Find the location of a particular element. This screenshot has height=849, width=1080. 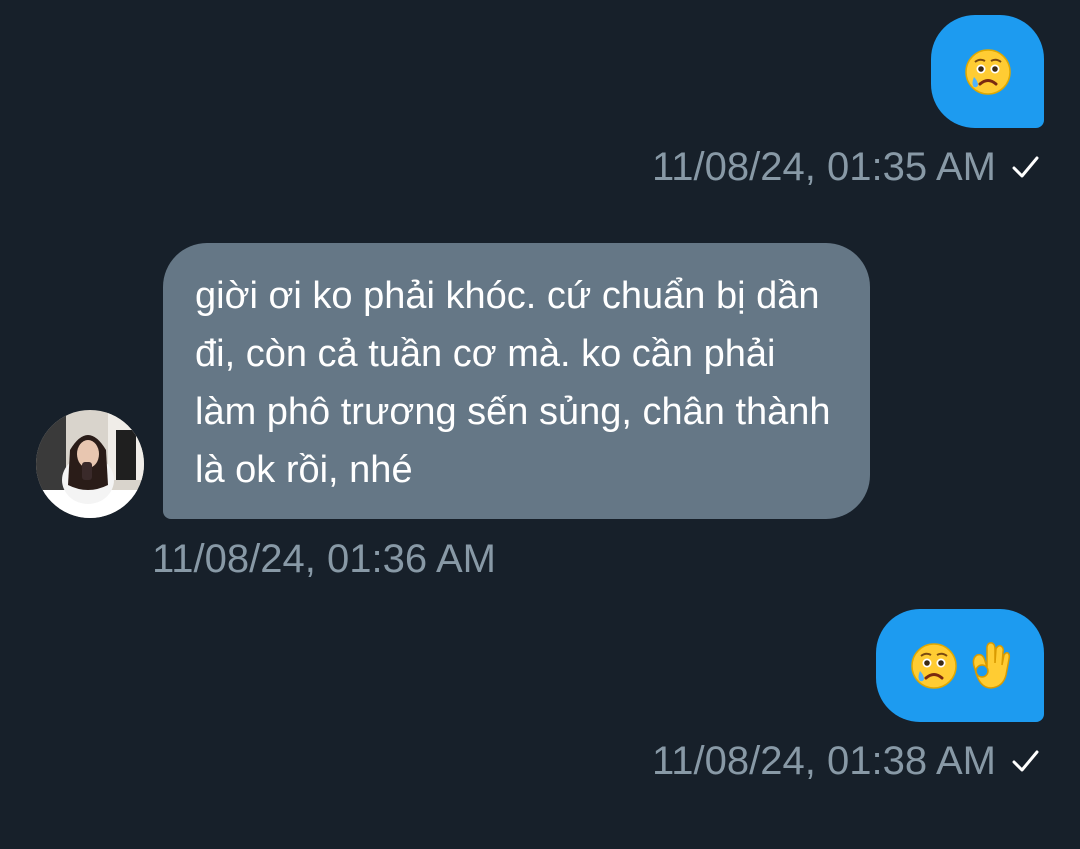

contact-avatar is located at coordinates (90, 464).